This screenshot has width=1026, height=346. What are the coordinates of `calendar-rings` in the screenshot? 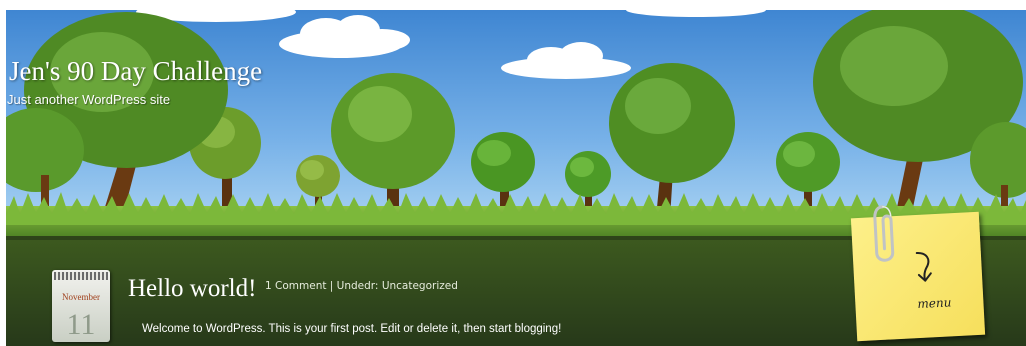 It's located at (81, 276).